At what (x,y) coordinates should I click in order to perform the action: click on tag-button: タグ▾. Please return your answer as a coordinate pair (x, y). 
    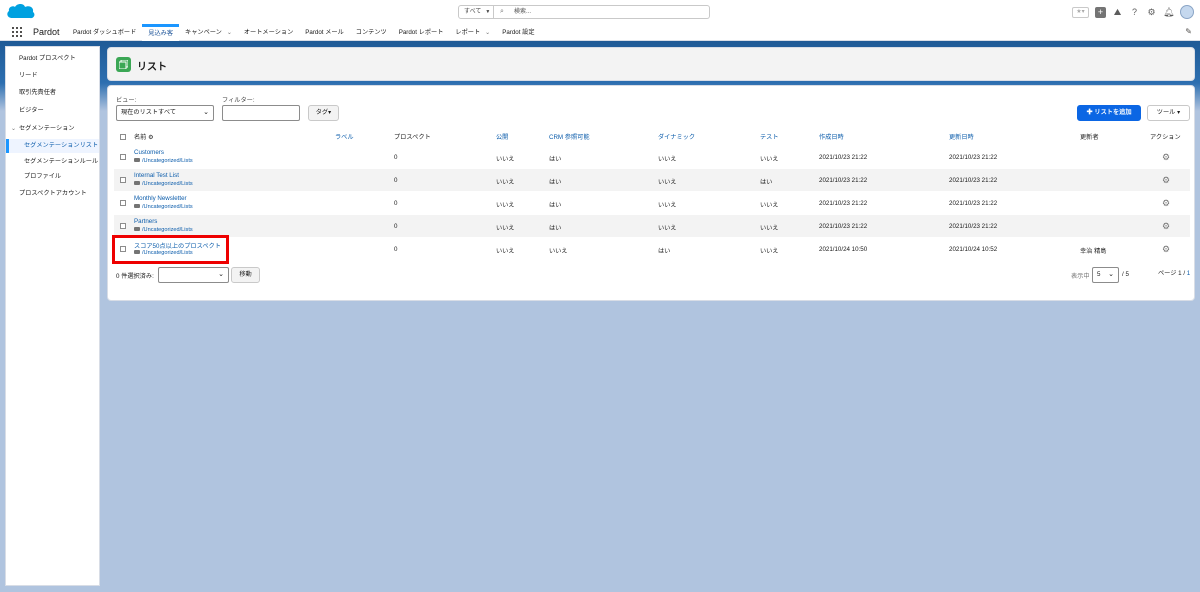
    Looking at the image, I should click on (323, 113).